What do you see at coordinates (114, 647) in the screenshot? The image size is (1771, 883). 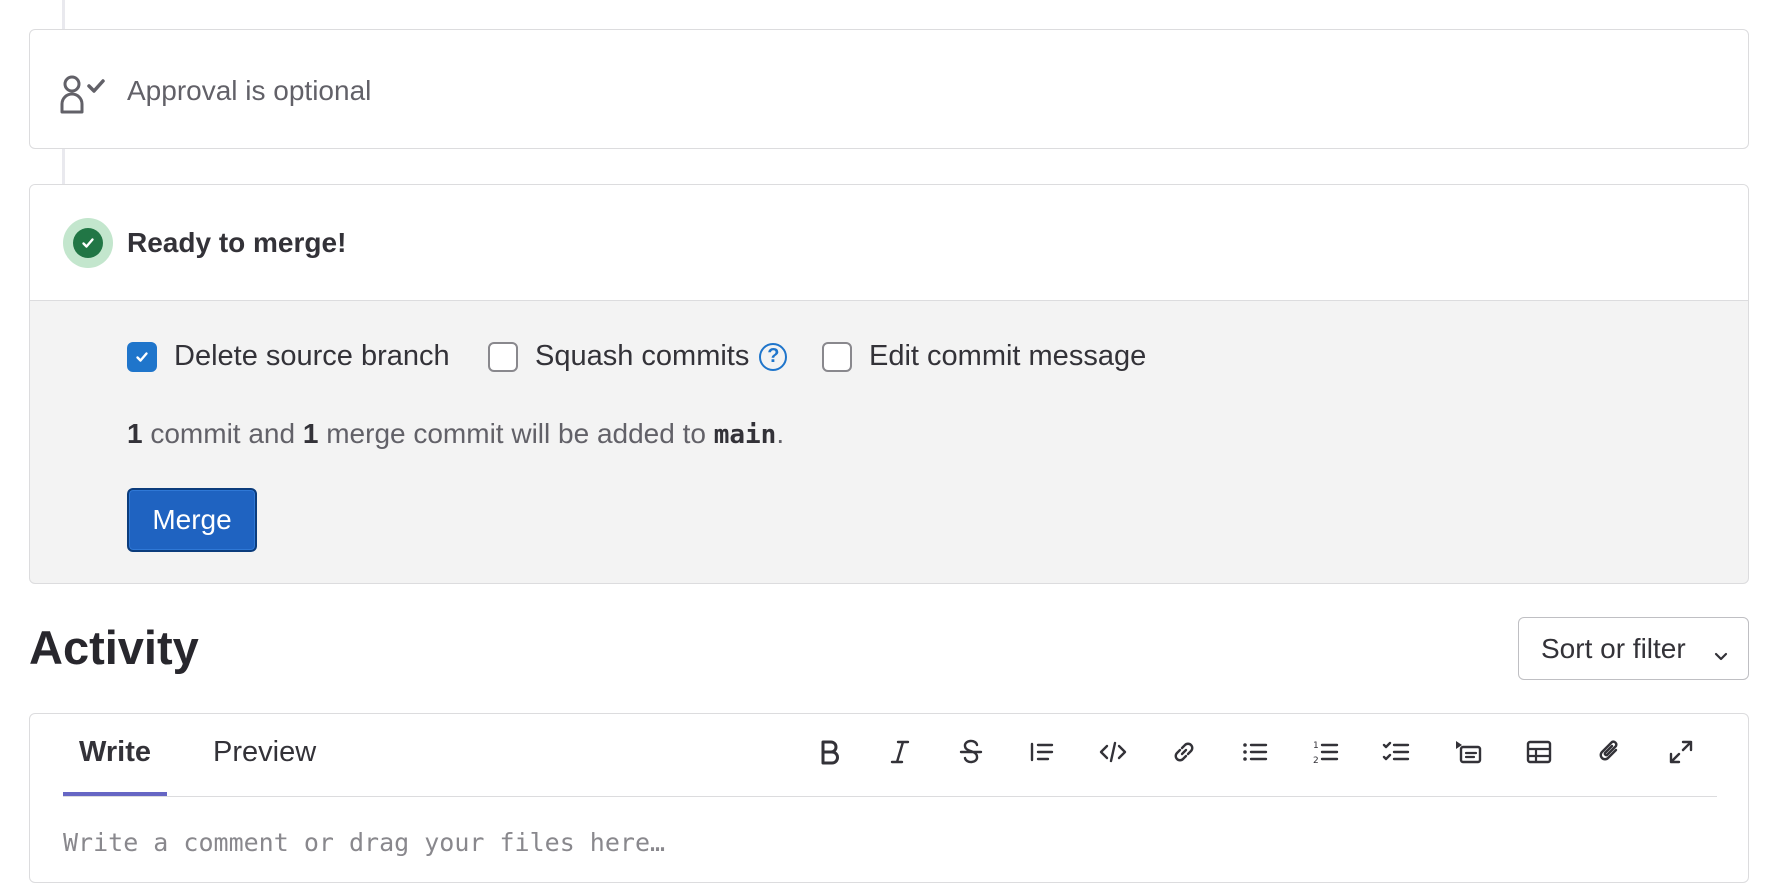 I see `activity-title: Activity` at bounding box center [114, 647].